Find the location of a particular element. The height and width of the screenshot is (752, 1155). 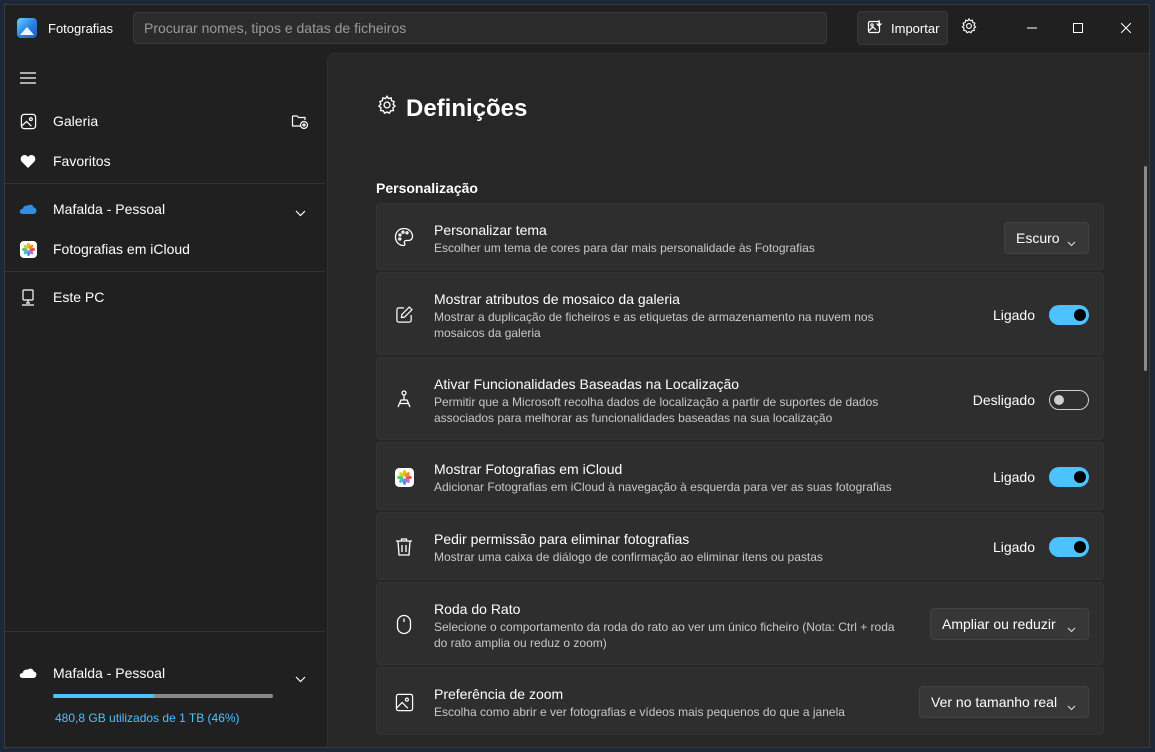

sidebar-item-label: Mafalda - Pessoal is located at coordinates (109, 209).